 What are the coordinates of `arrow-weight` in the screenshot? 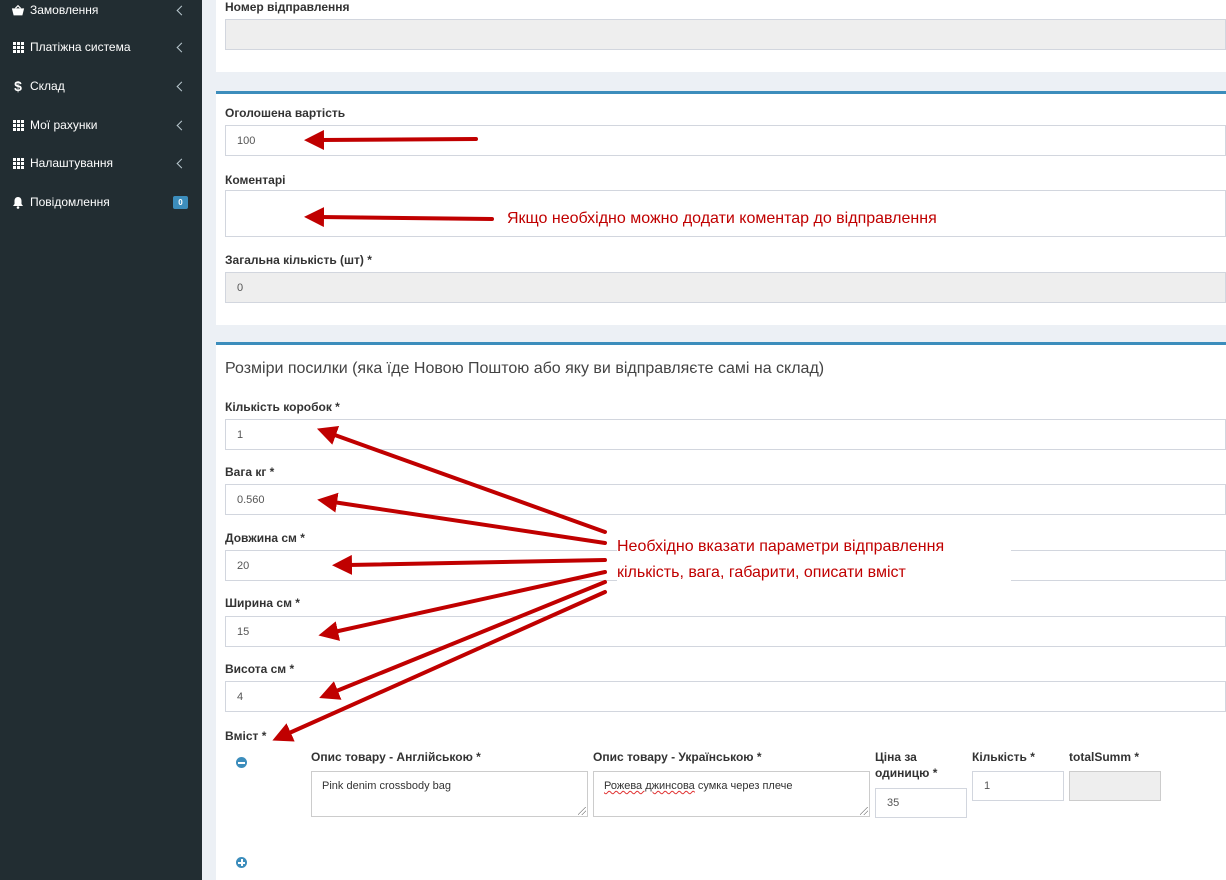 It's located at (462, 518).